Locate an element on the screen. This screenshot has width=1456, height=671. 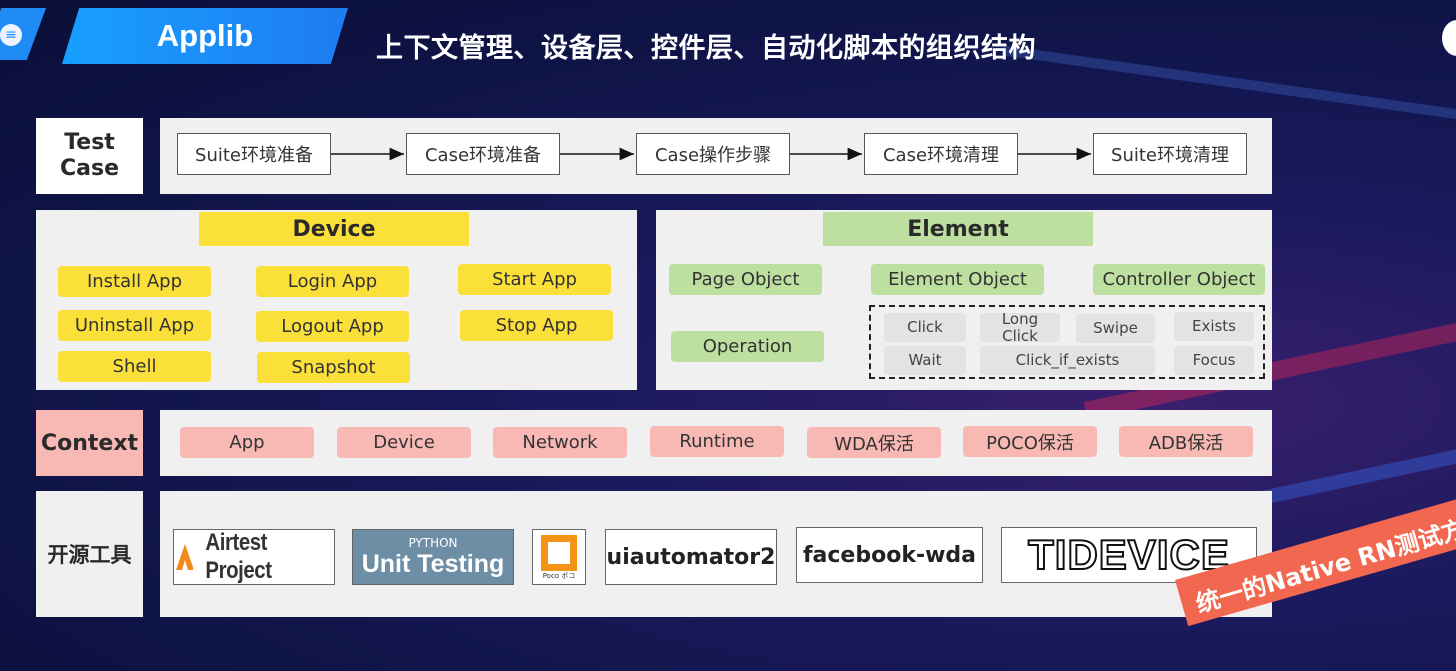
device-login-app: Login App is located at coordinates (332, 281).